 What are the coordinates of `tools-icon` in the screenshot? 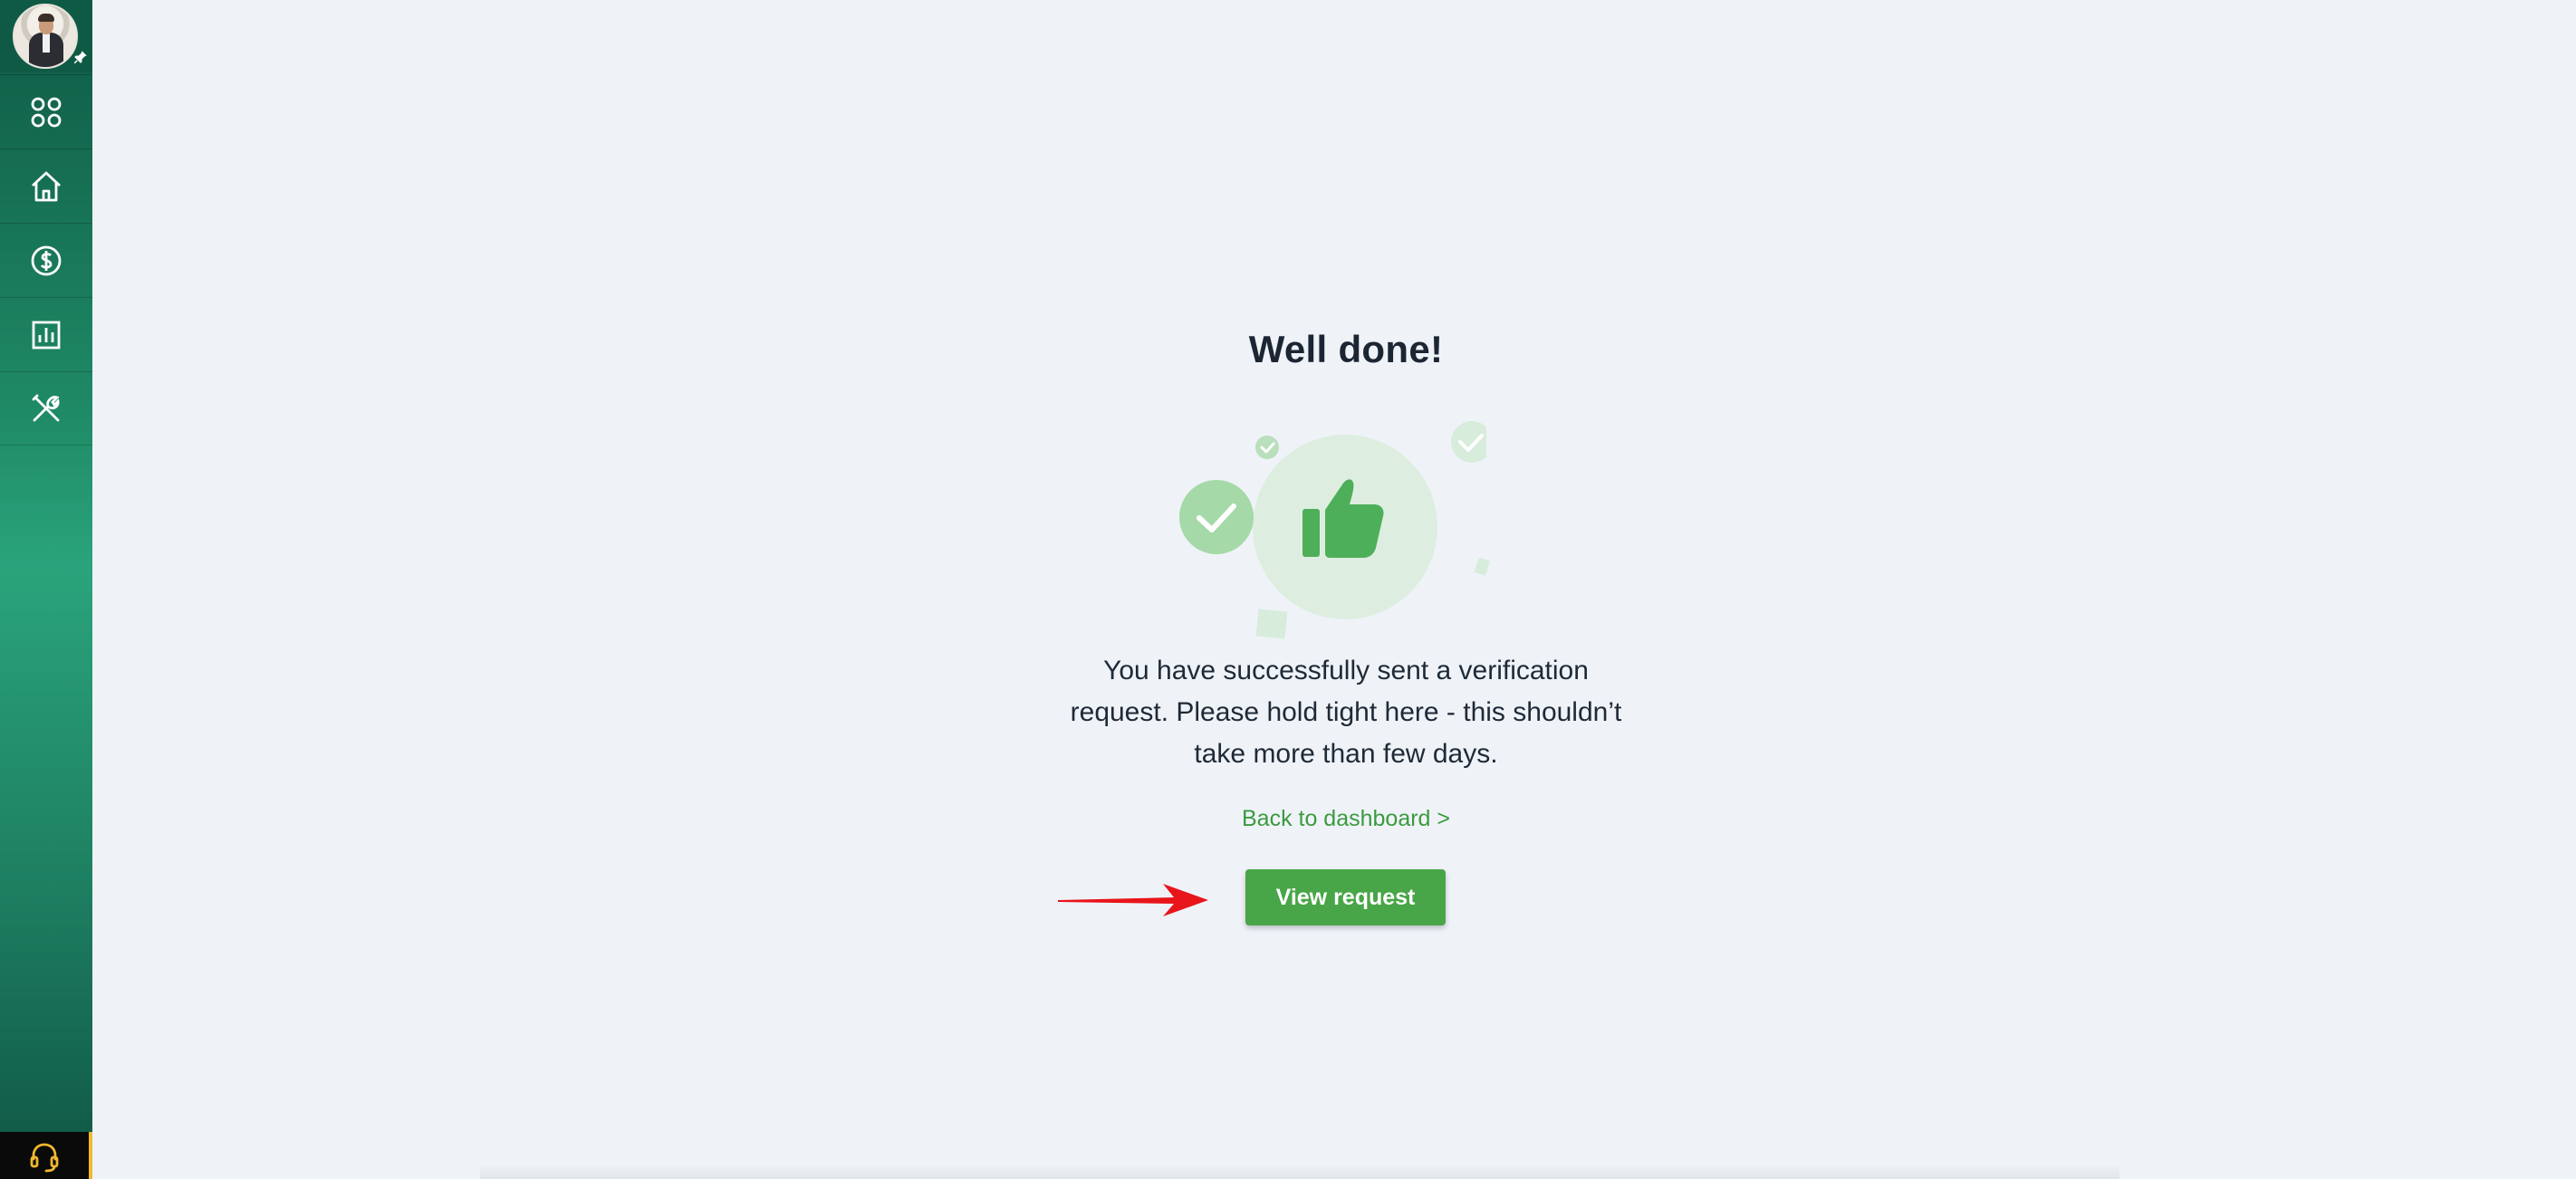 It's located at (46, 408).